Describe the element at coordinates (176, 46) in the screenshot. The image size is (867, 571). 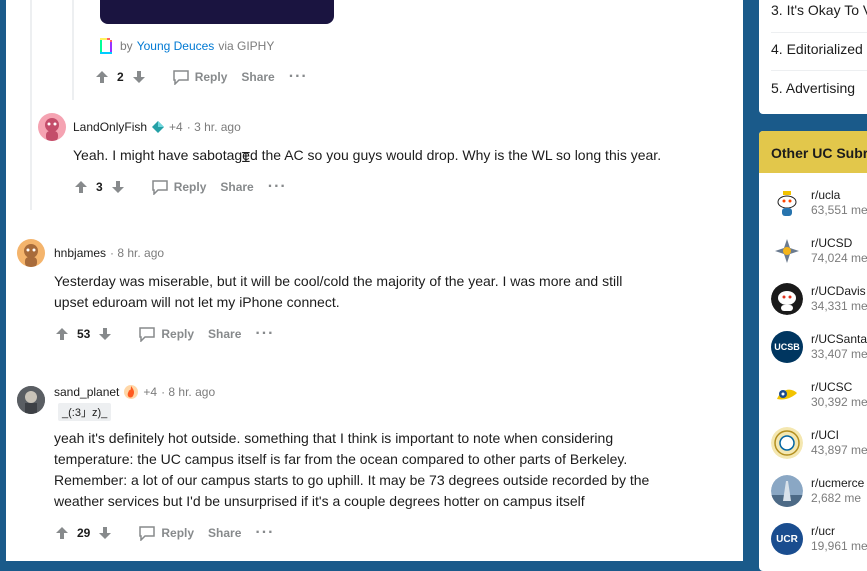
I see `giphy-author-link: Young Deuces` at that location.